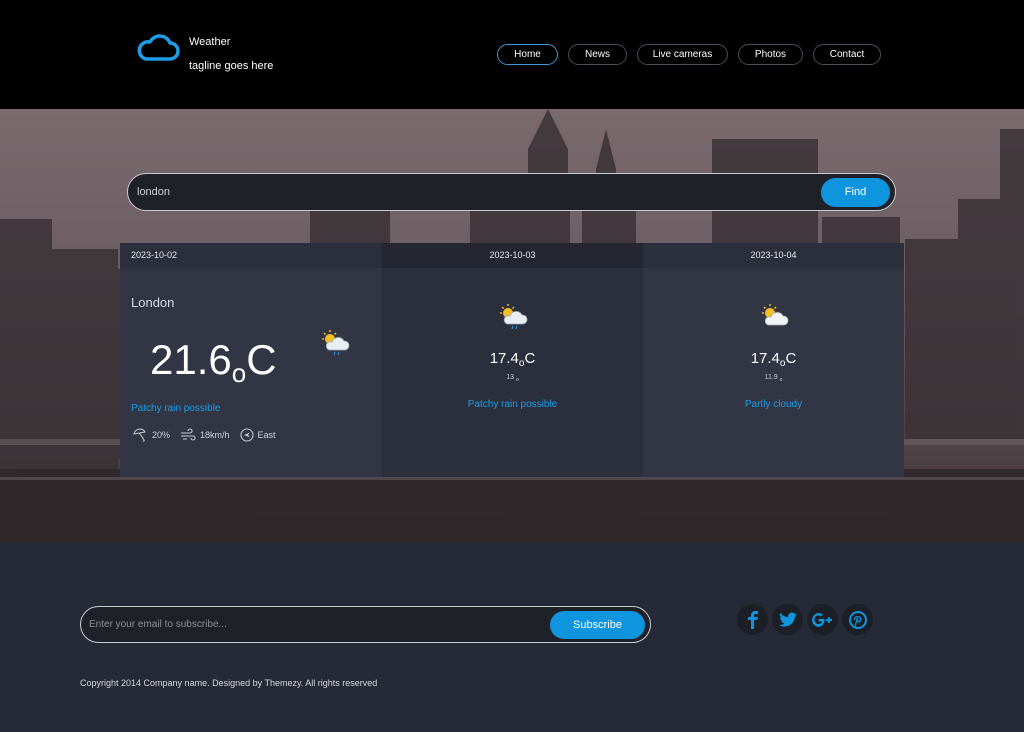 This screenshot has height=732, width=1024. What do you see at coordinates (474, 192) in the screenshot?
I see `location-search-input` at bounding box center [474, 192].